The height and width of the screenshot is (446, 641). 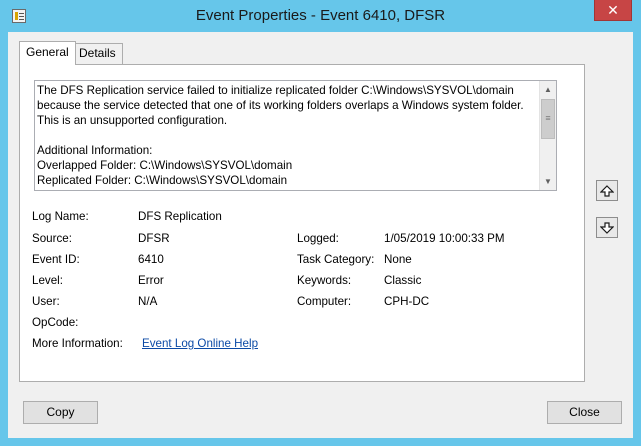 I want to click on level-value: Error, so click(x=151, y=280).